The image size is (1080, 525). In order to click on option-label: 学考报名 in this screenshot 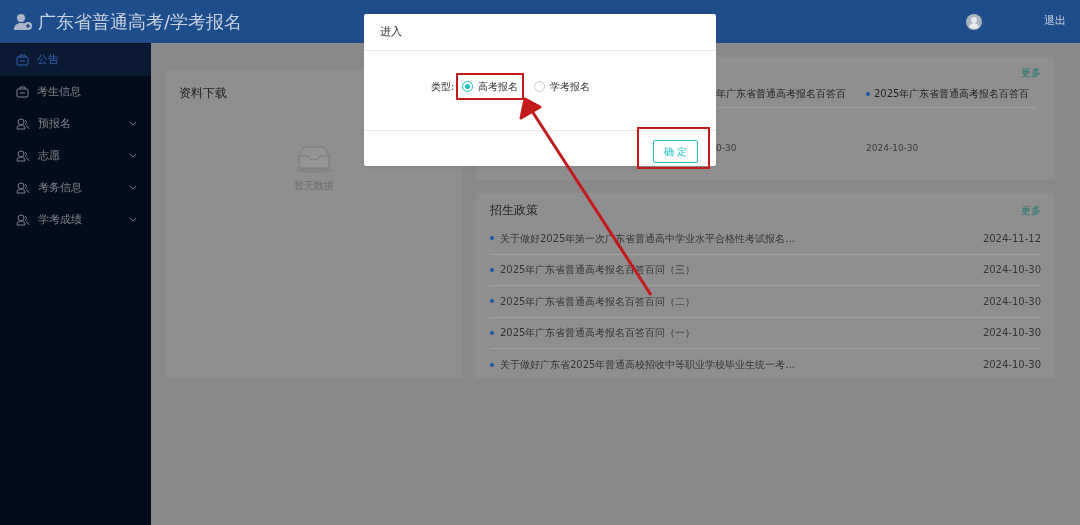, I will do `click(570, 87)`.